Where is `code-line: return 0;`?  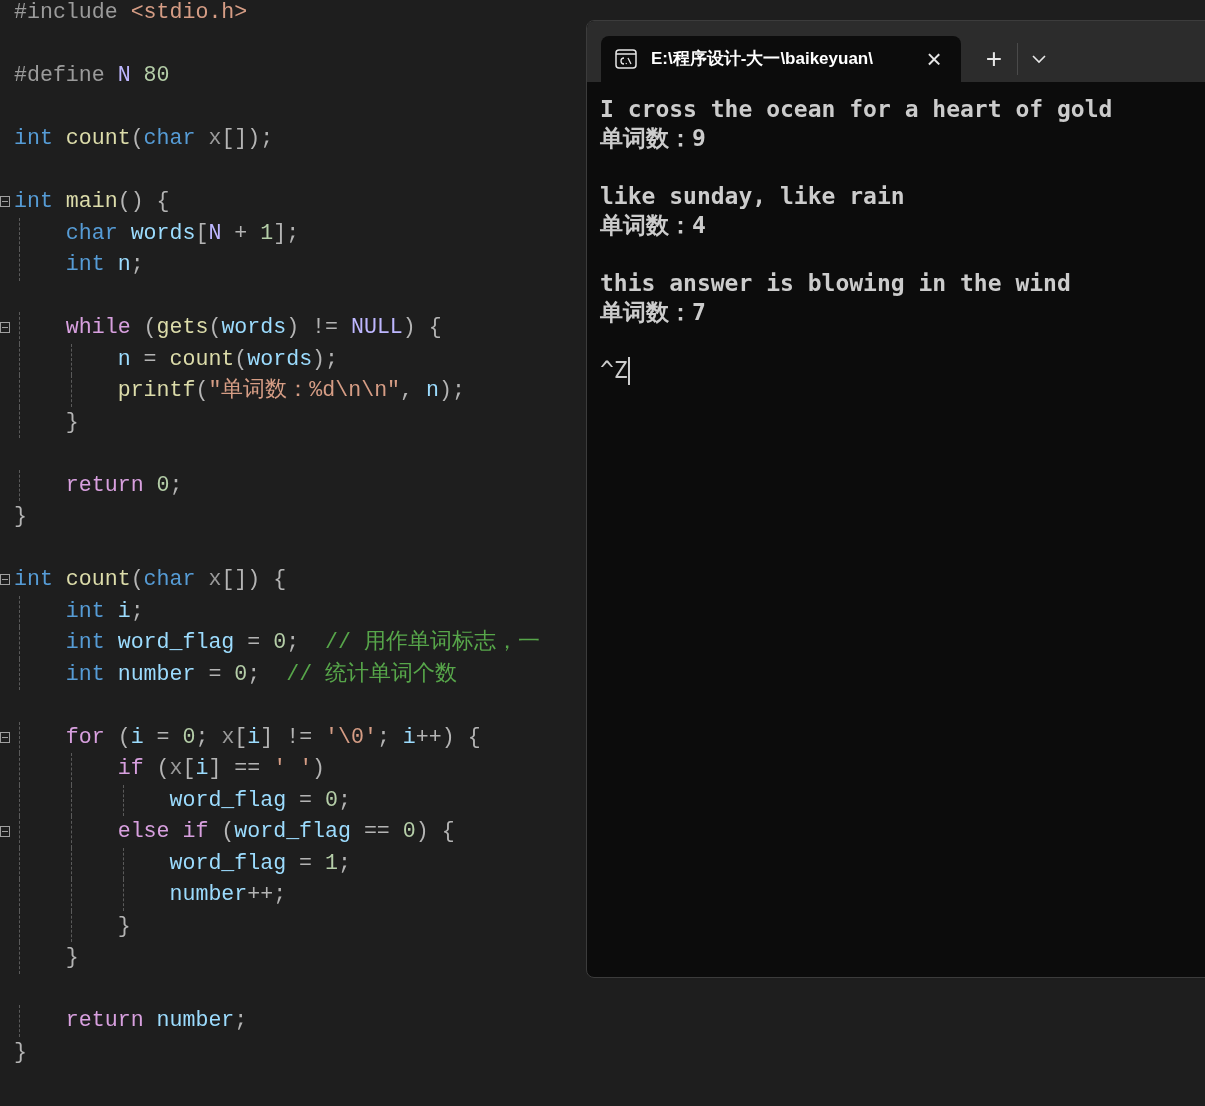 code-line: return 0; is located at coordinates (123, 485).